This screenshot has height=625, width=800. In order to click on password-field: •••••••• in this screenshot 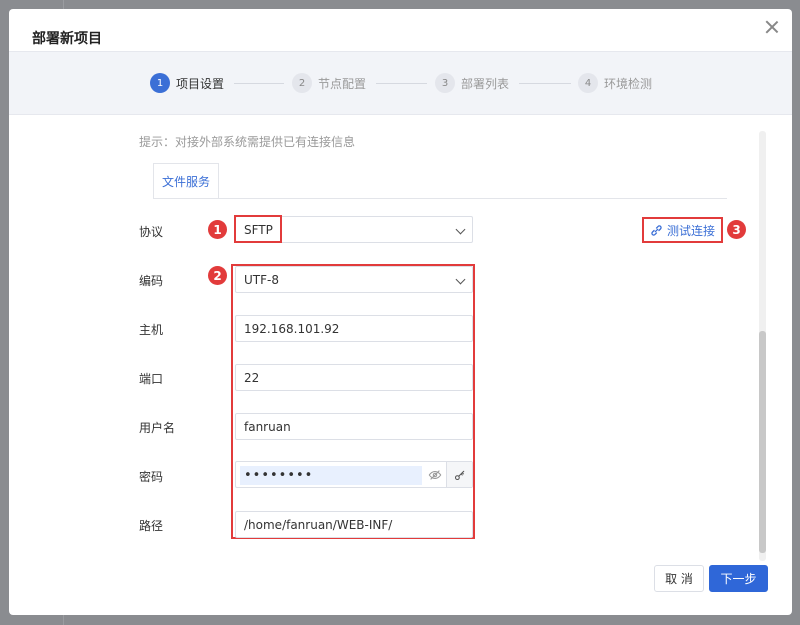, I will do `click(354, 474)`.